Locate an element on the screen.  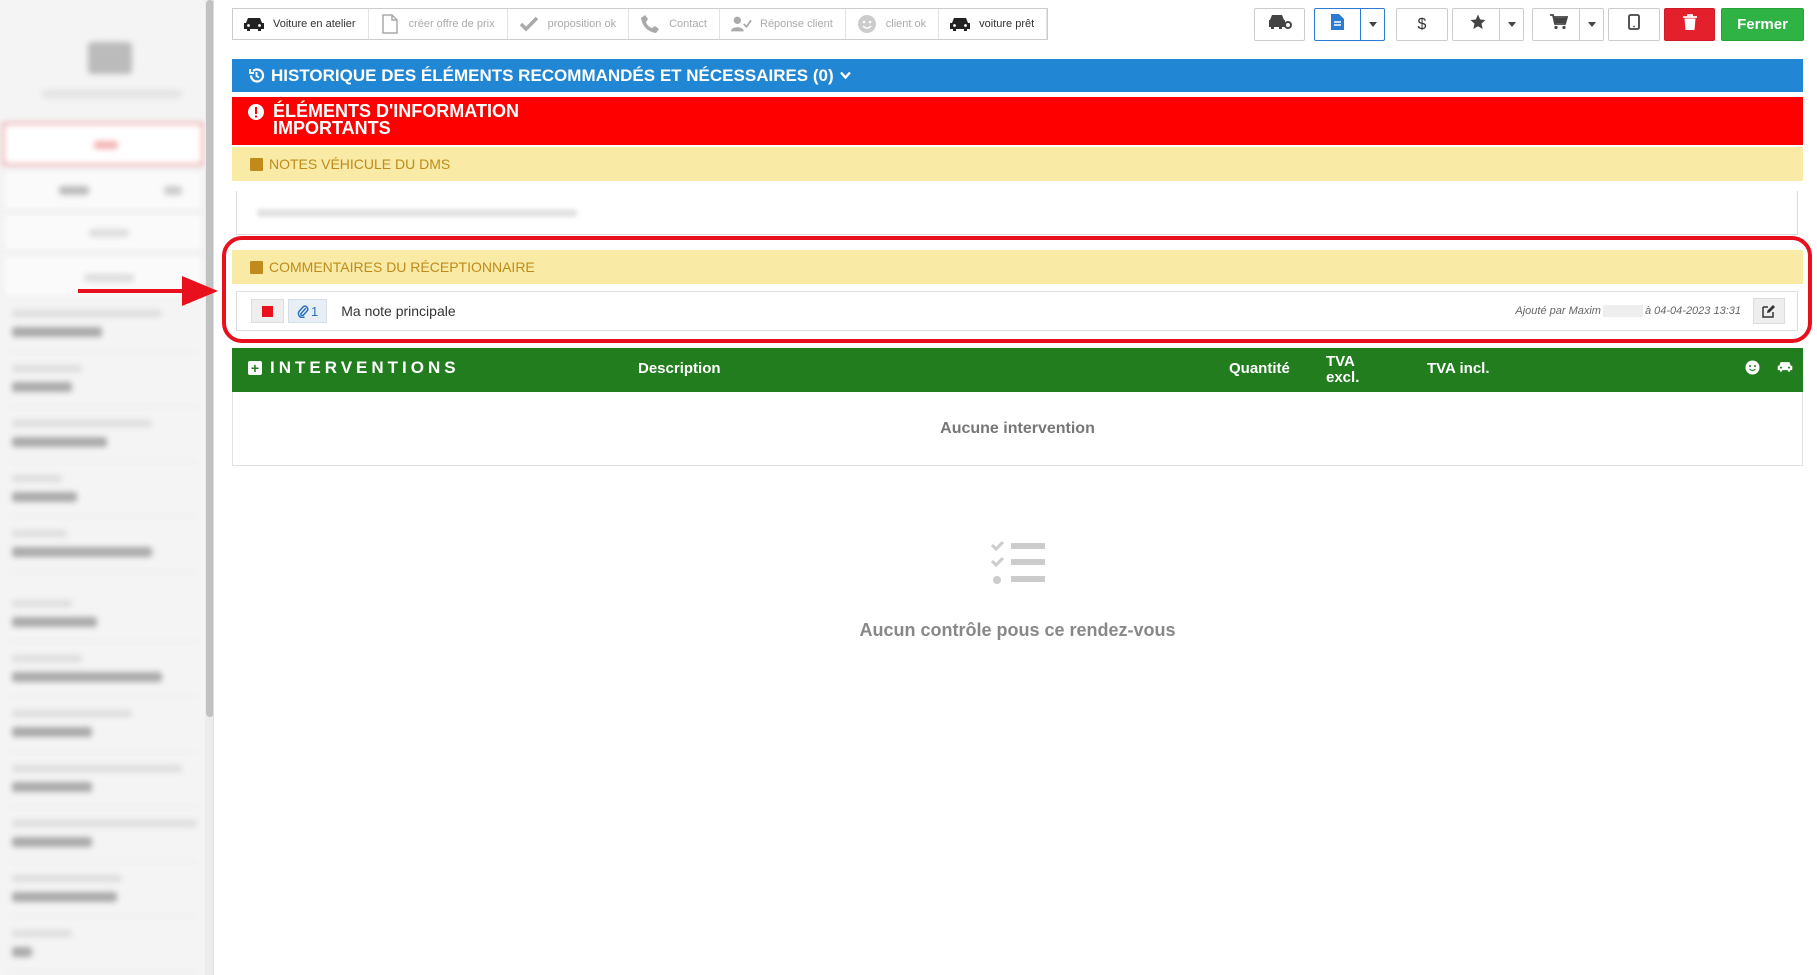
note-icon is located at coordinates (256, 164).